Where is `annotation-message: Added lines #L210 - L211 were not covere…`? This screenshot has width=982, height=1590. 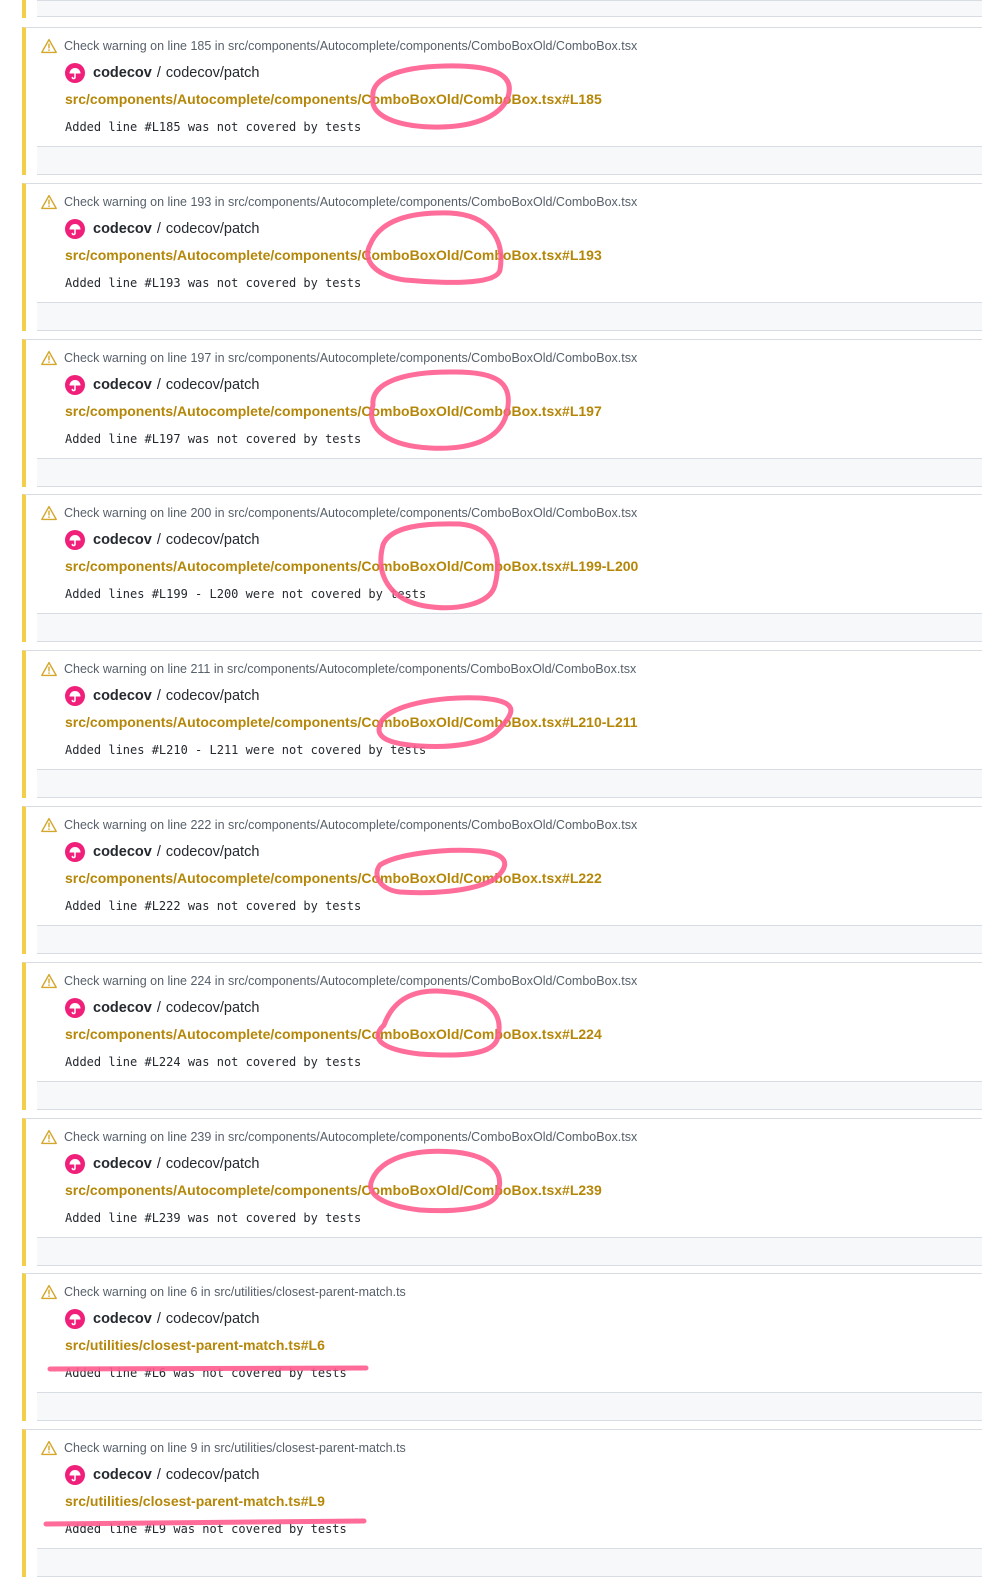
annotation-message: Added lines #L210 - L211 were not covere… is located at coordinates (246, 750).